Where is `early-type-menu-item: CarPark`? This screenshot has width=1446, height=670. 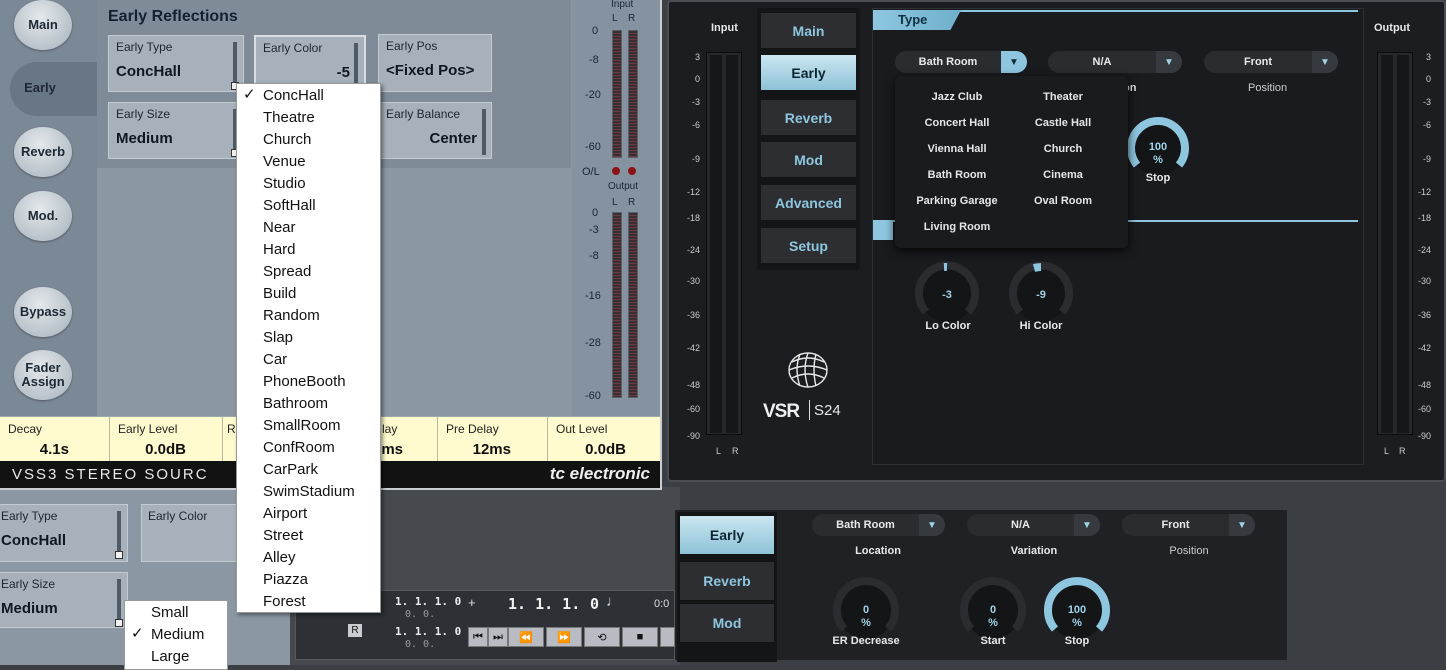 early-type-menu-item: CarPark is located at coordinates (290, 470).